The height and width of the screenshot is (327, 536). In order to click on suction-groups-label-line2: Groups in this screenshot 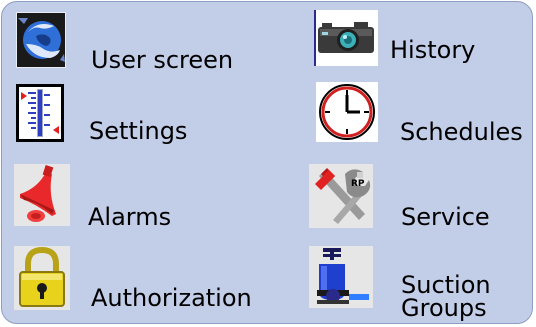, I will do `click(444, 308)`.